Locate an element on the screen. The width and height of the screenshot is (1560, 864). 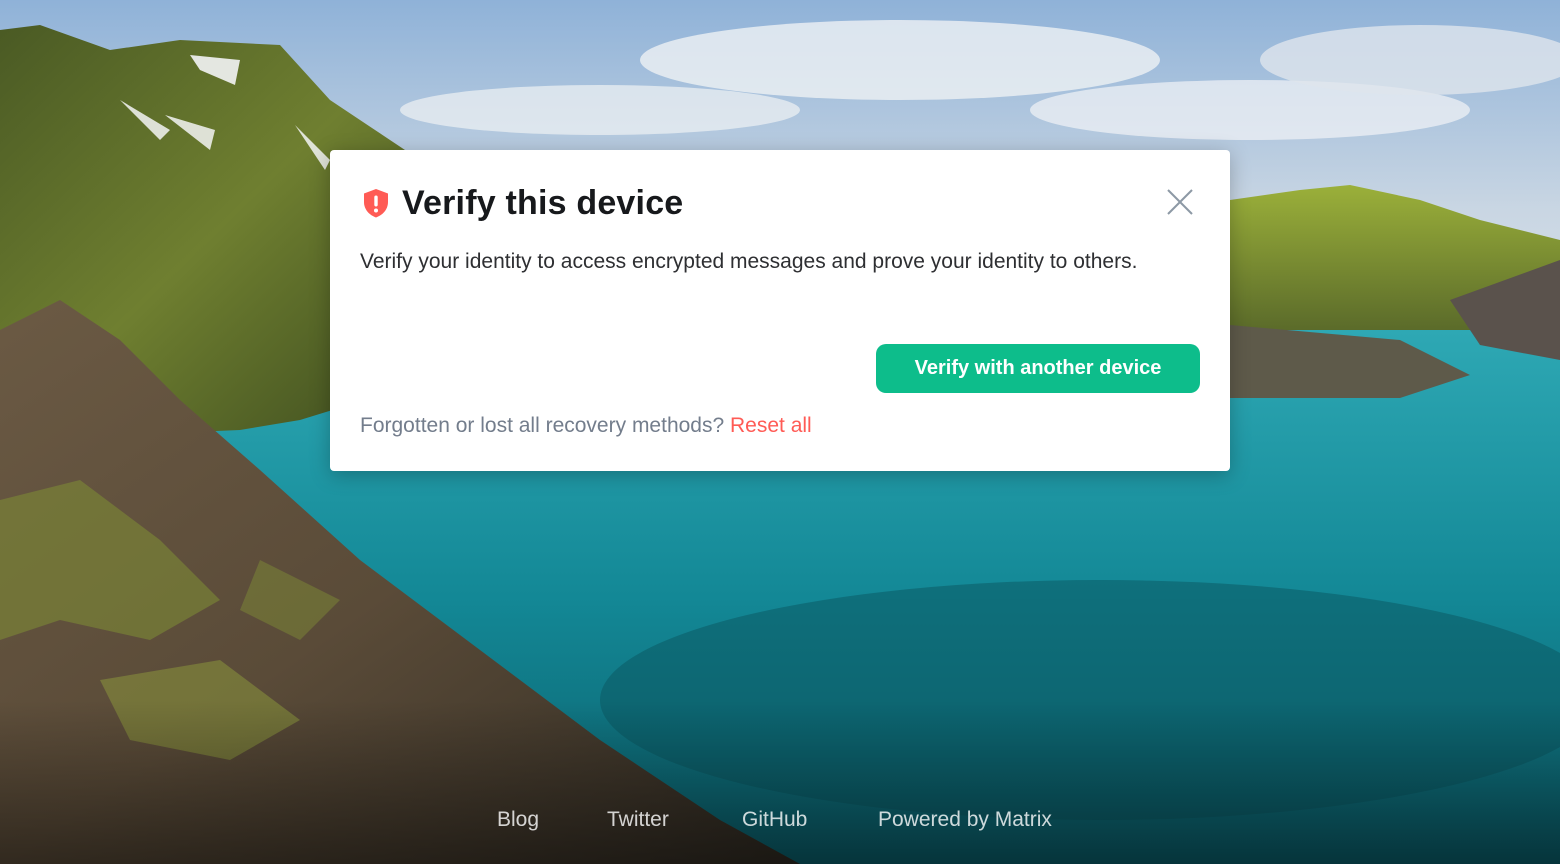
dialog-header: Verify this device is located at coordinates (780, 203).